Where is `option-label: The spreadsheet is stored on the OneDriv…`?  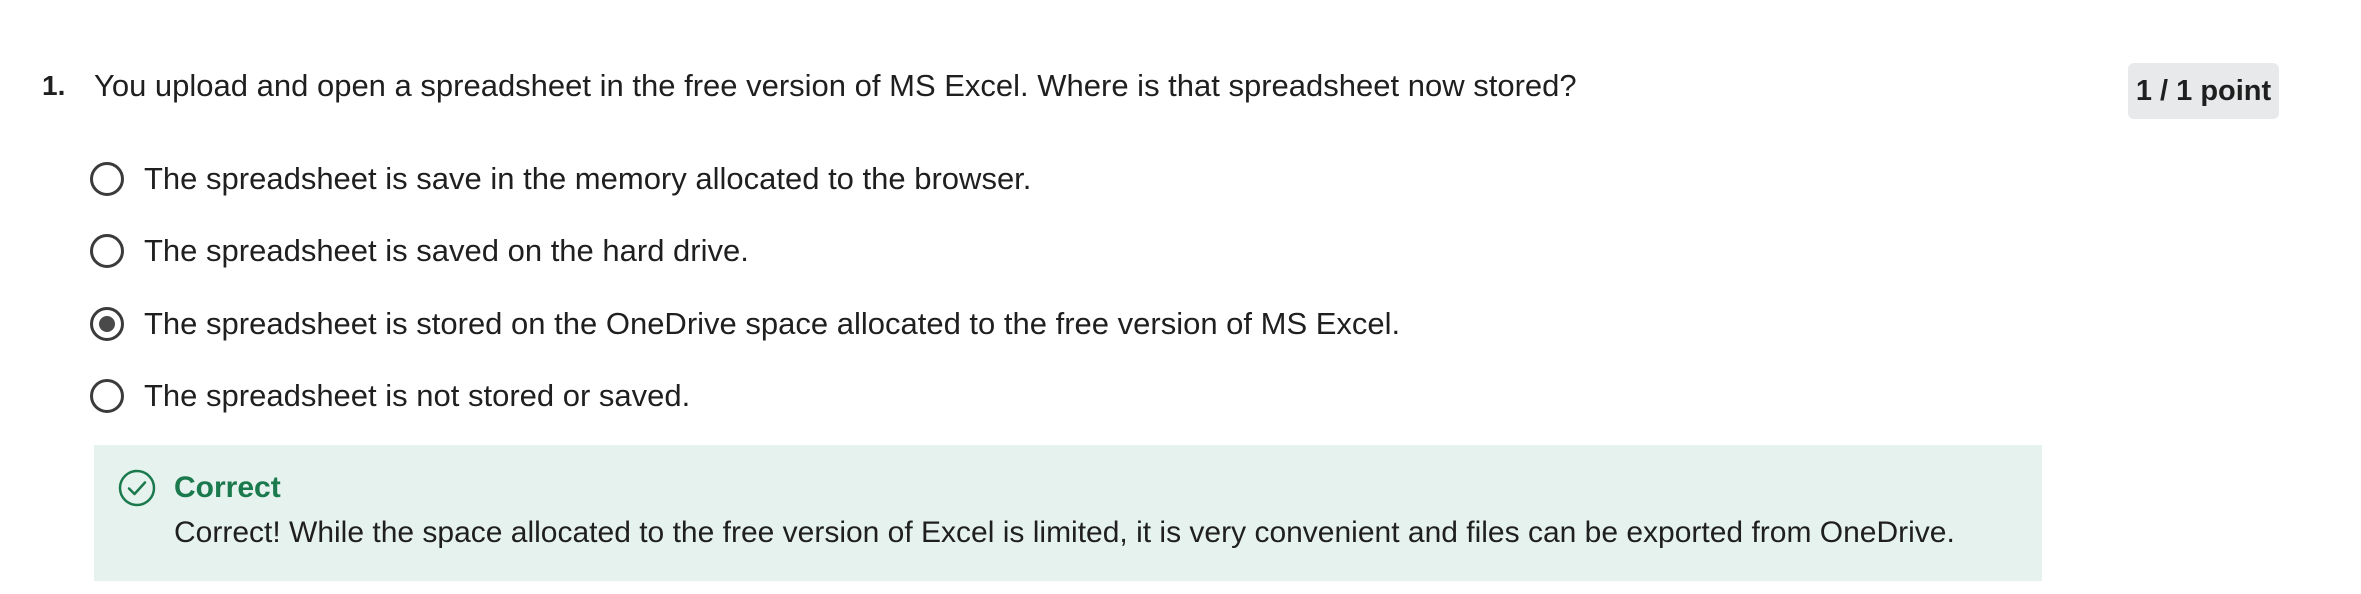 option-label: The spreadsheet is stored on the OneDriv… is located at coordinates (772, 323).